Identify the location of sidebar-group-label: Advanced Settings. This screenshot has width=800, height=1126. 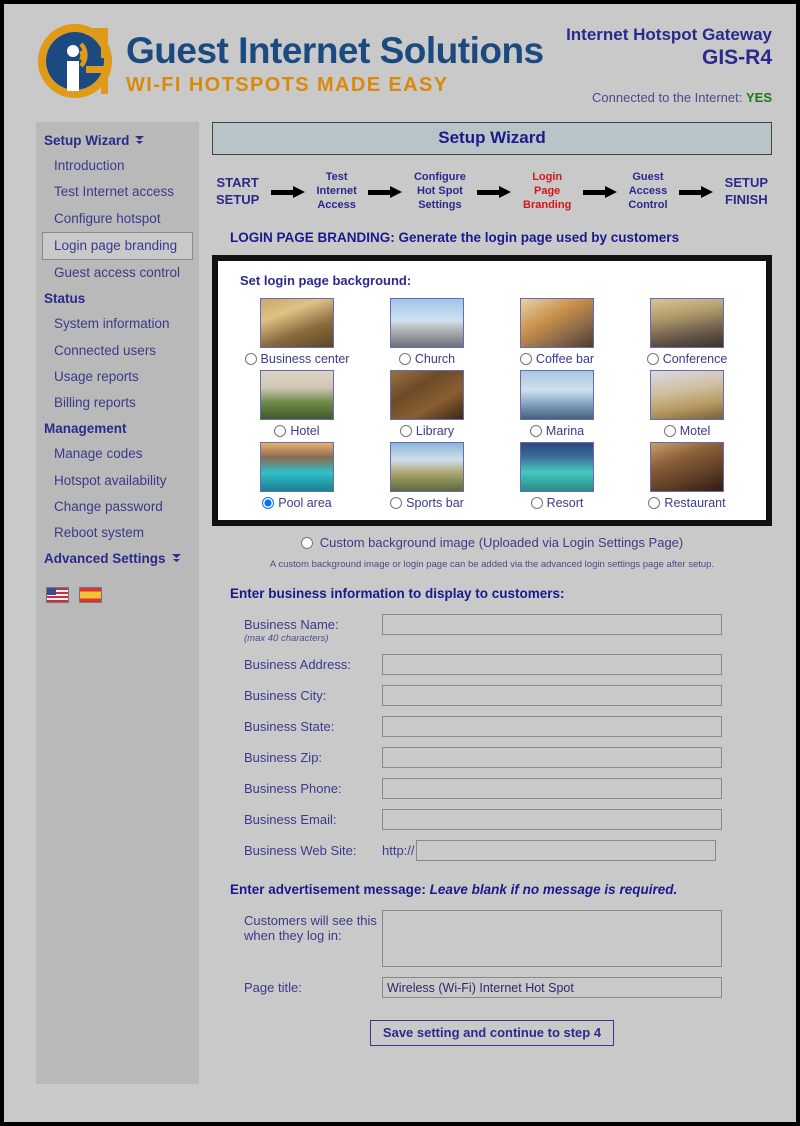
(105, 559).